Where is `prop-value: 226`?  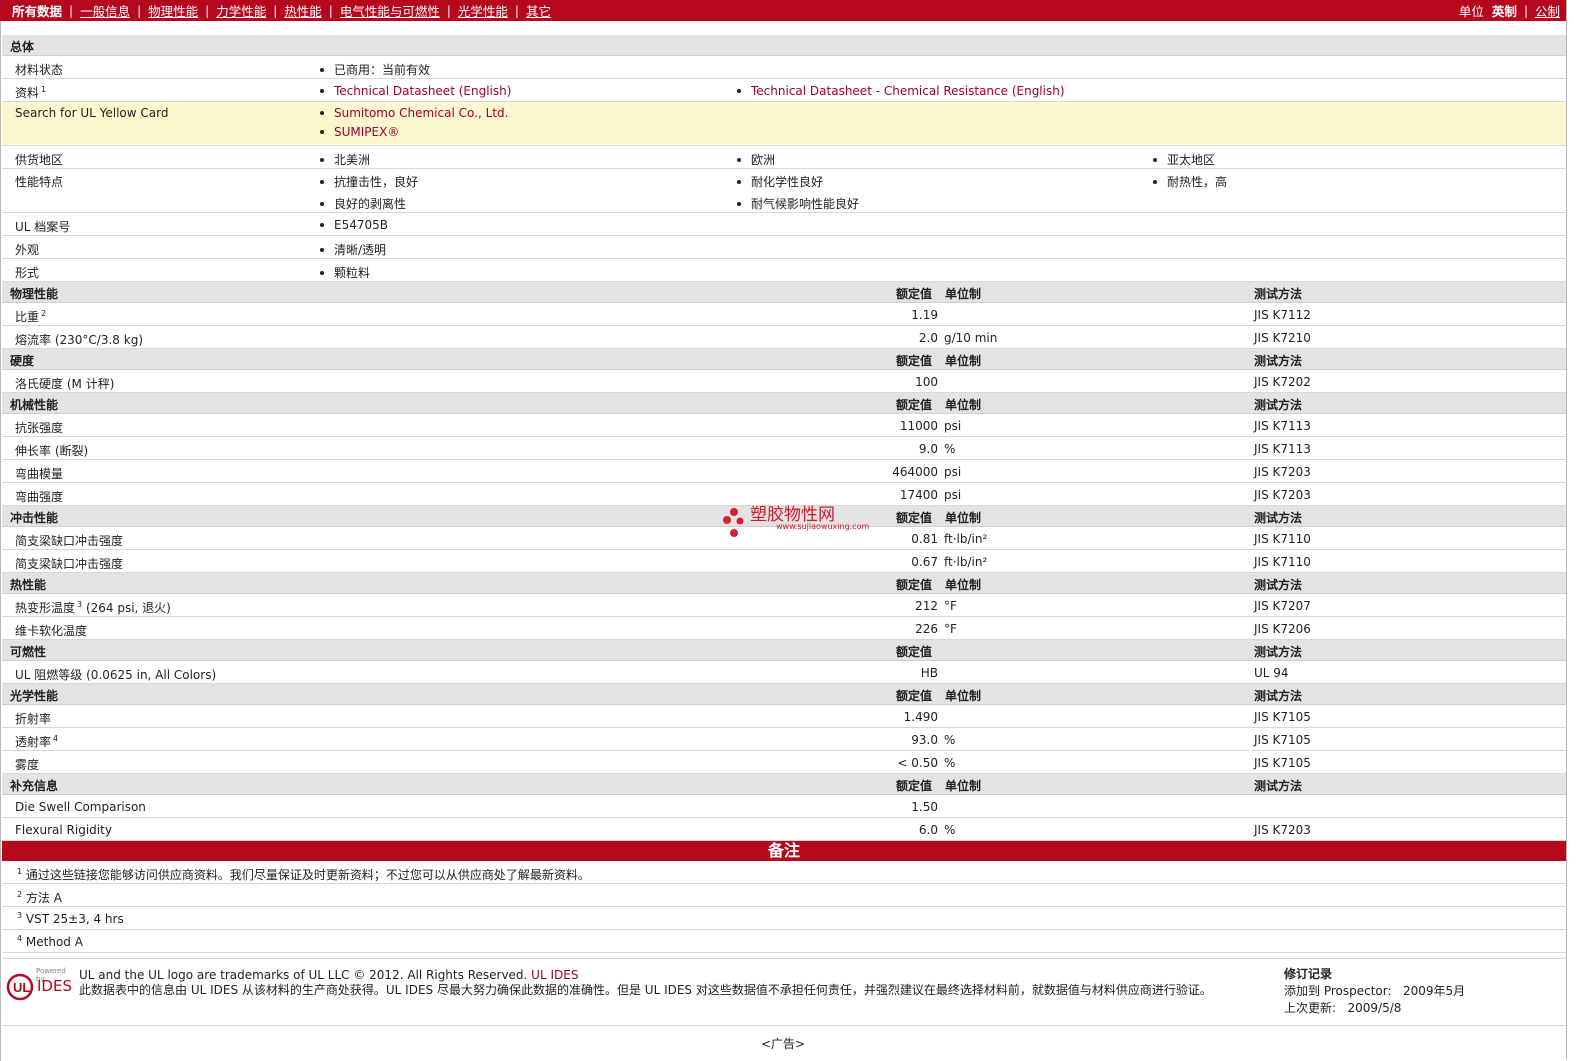 prop-value: 226 is located at coordinates (926, 629).